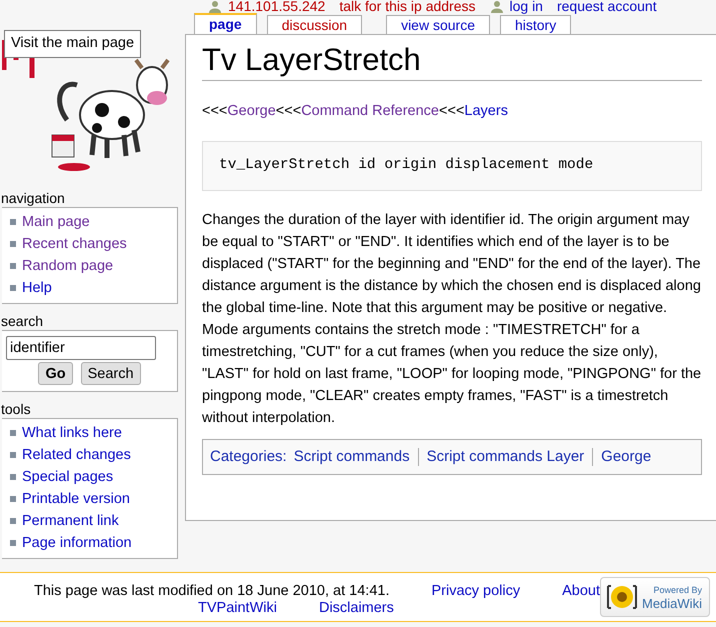 This screenshot has height=627, width=716. What do you see at coordinates (452, 62) in the screenshot?
I see `page-title: Tv LayerStretch` at bounding box center [452, 62].